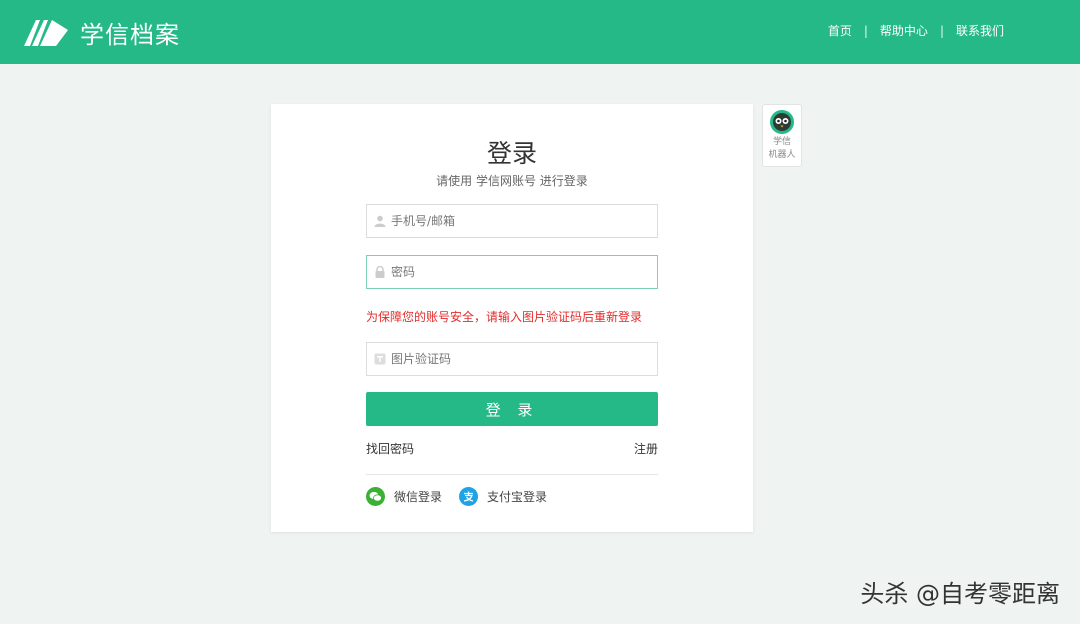  I want to click on book-logo-icon, so click(46, 33).